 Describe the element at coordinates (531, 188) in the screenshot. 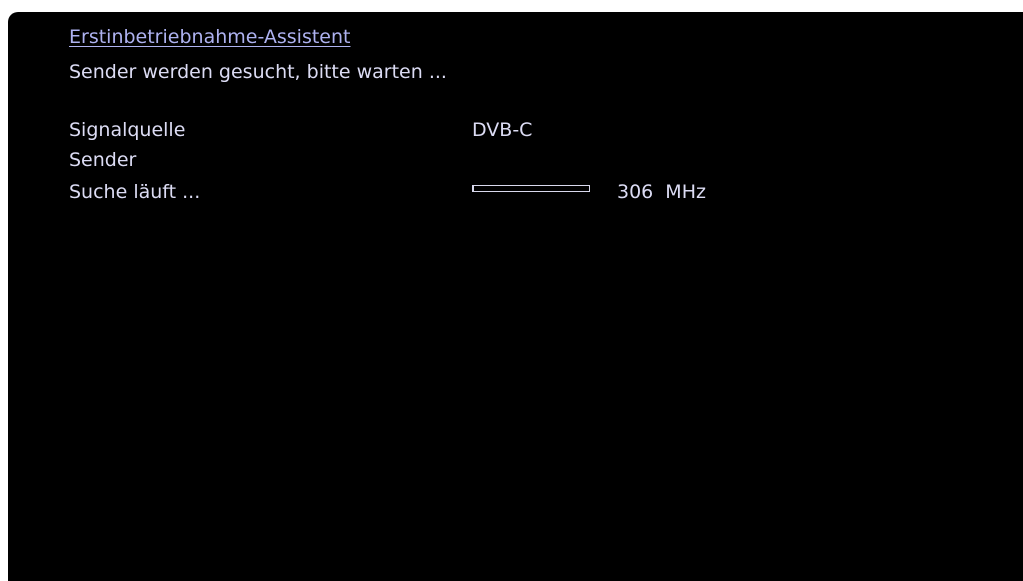

I see `search-progress-bar` at that location.